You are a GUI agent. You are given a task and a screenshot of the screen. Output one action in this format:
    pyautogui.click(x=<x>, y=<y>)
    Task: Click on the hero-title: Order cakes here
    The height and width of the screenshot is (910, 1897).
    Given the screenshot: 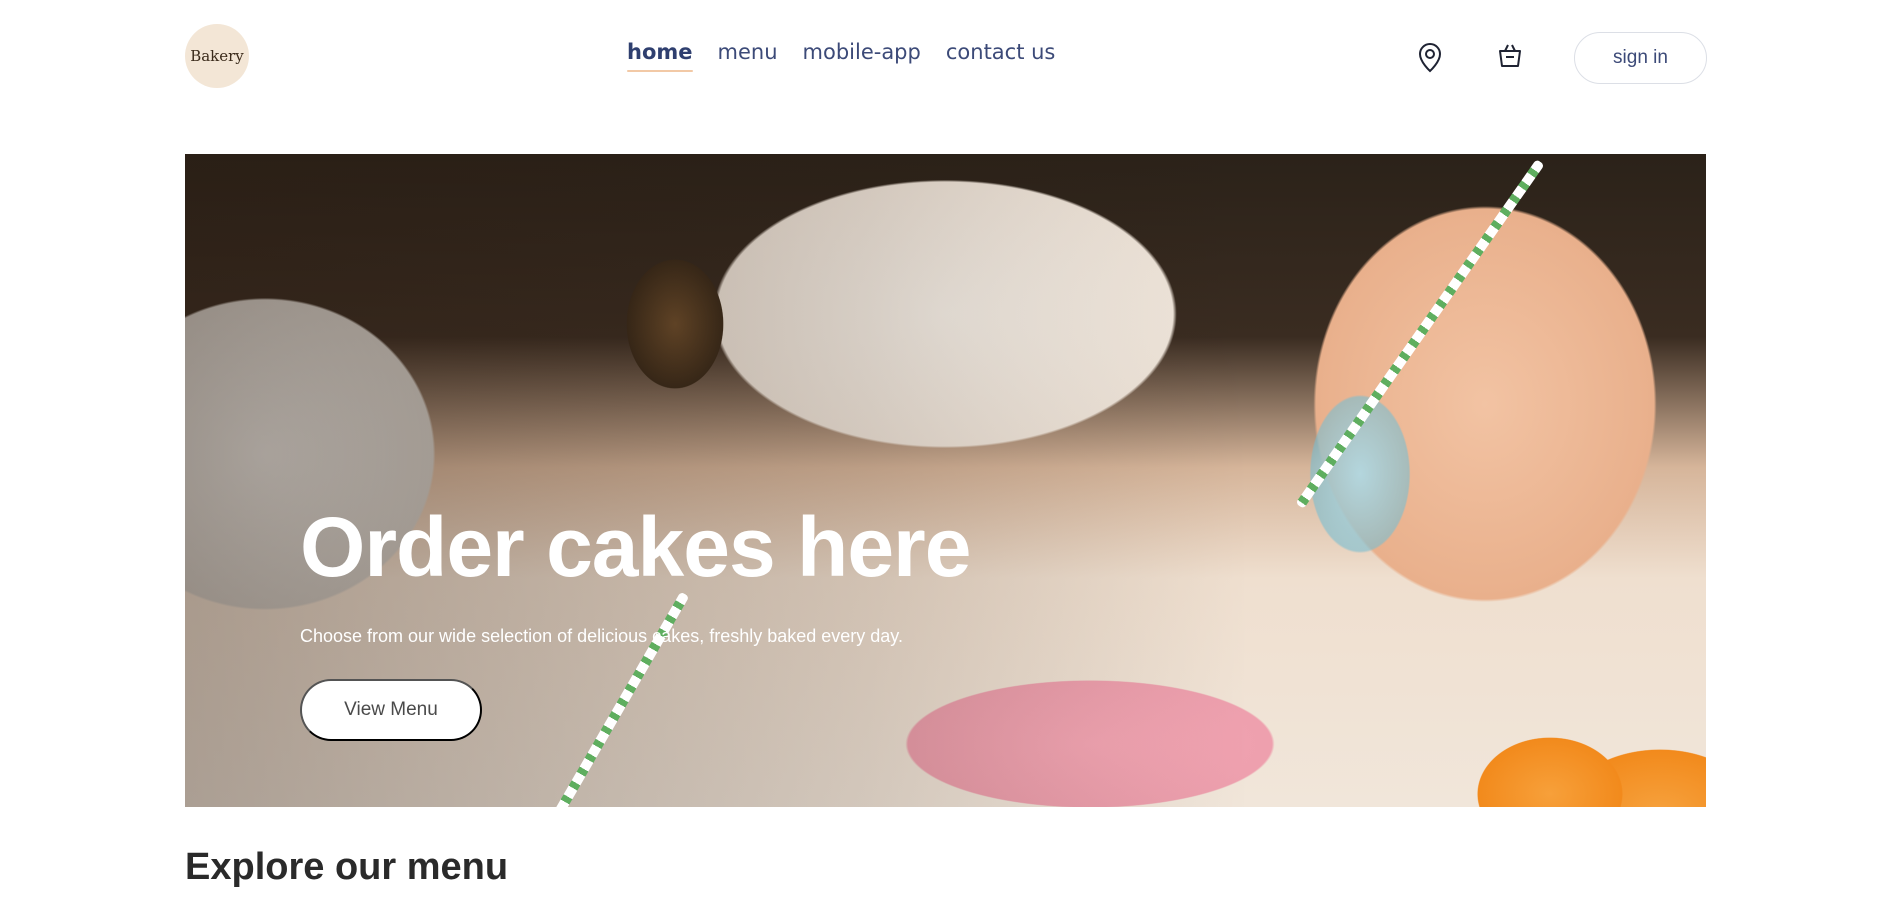 What is the action you would take?
    pyautogui.click(x=635, y=547)
    